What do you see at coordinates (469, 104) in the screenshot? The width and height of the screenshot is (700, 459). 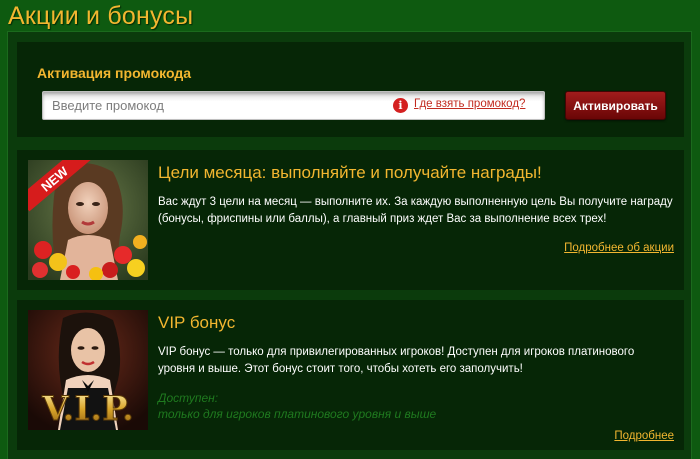 I see `where-to-get-promo-link: Где взять промокод?` at bounding box center [469, 104].